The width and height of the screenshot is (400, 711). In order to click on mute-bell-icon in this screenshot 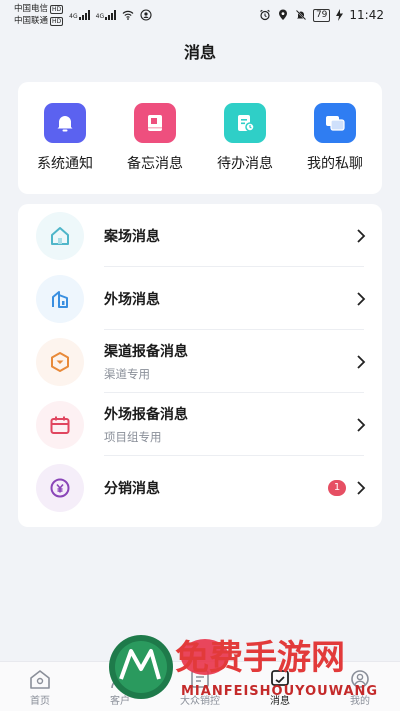, I will do `click(301, 15)`.